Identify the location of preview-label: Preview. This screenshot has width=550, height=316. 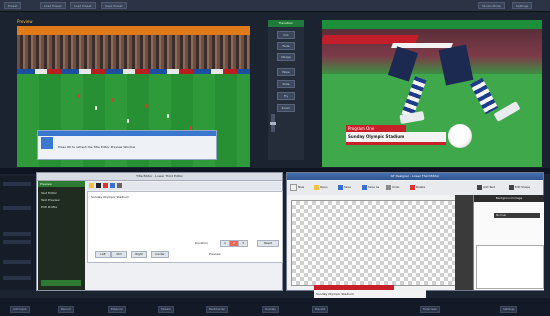
(25, 21).